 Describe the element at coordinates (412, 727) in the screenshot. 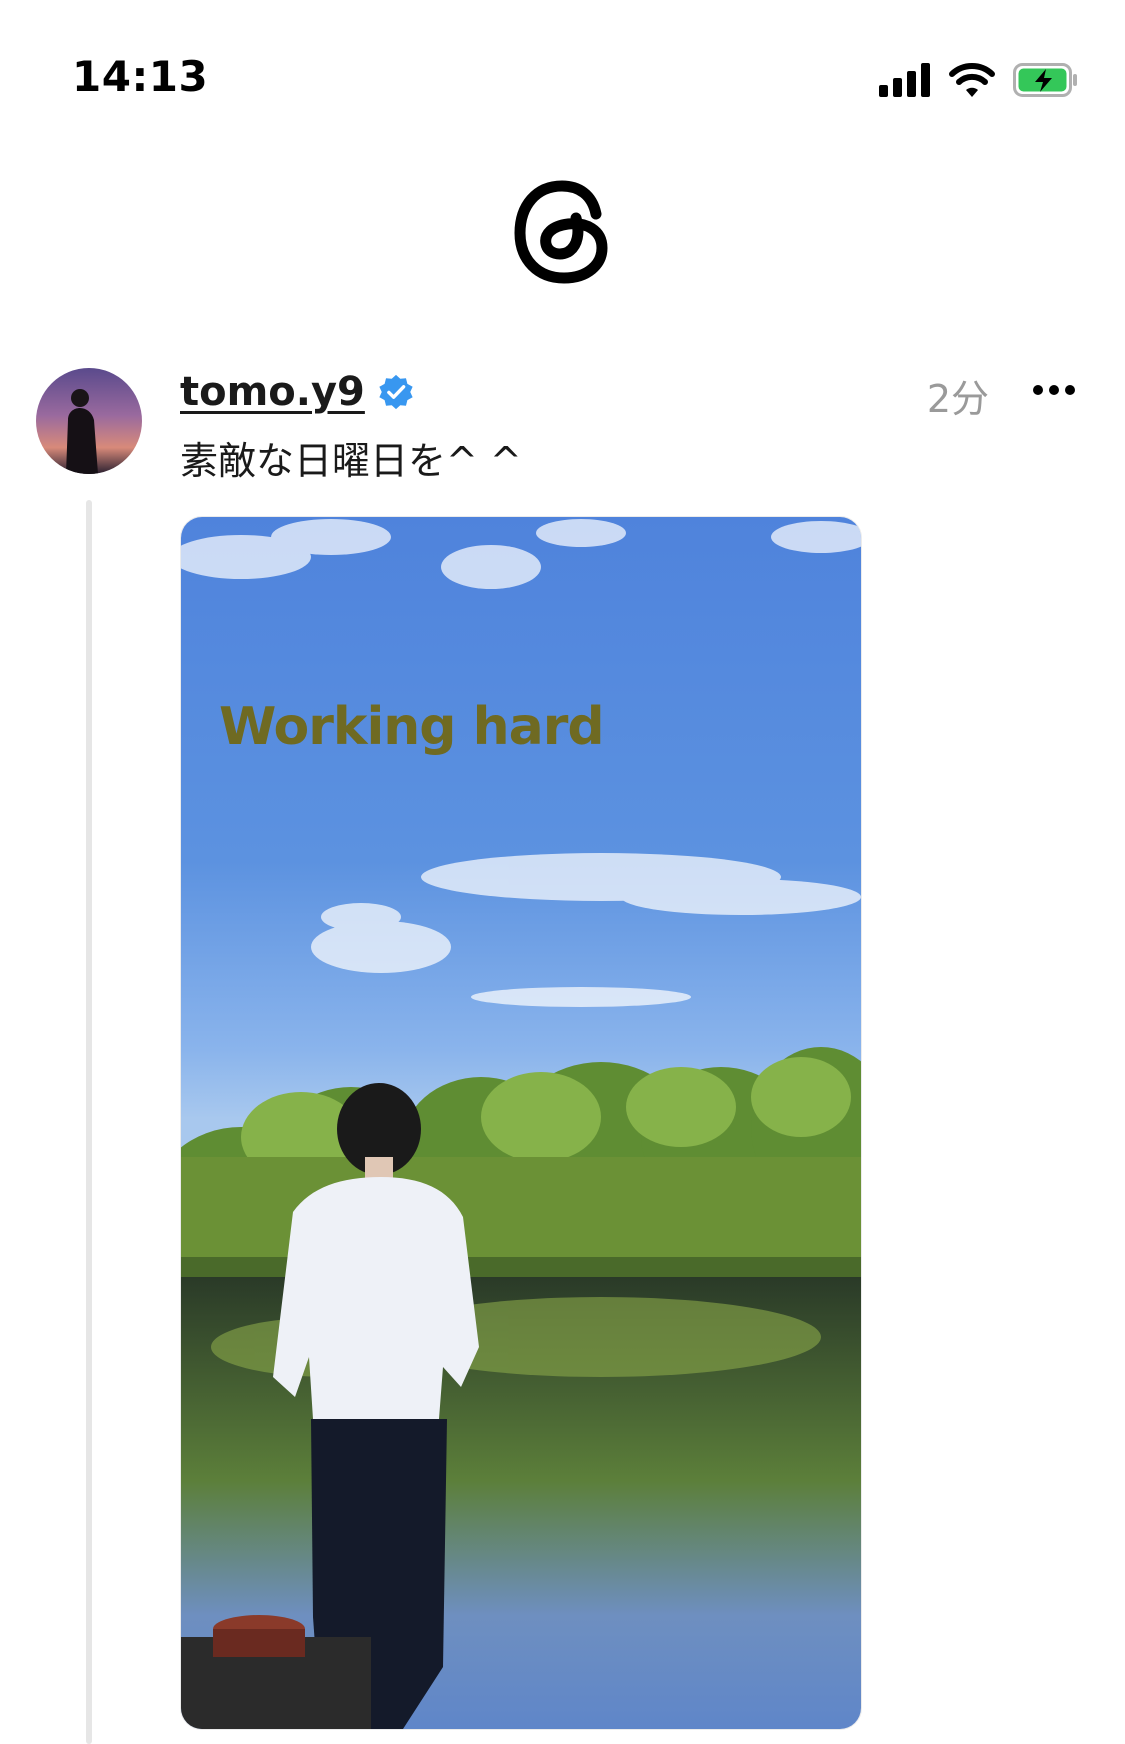

I see `media-overlay-text: Working hard` at that location.